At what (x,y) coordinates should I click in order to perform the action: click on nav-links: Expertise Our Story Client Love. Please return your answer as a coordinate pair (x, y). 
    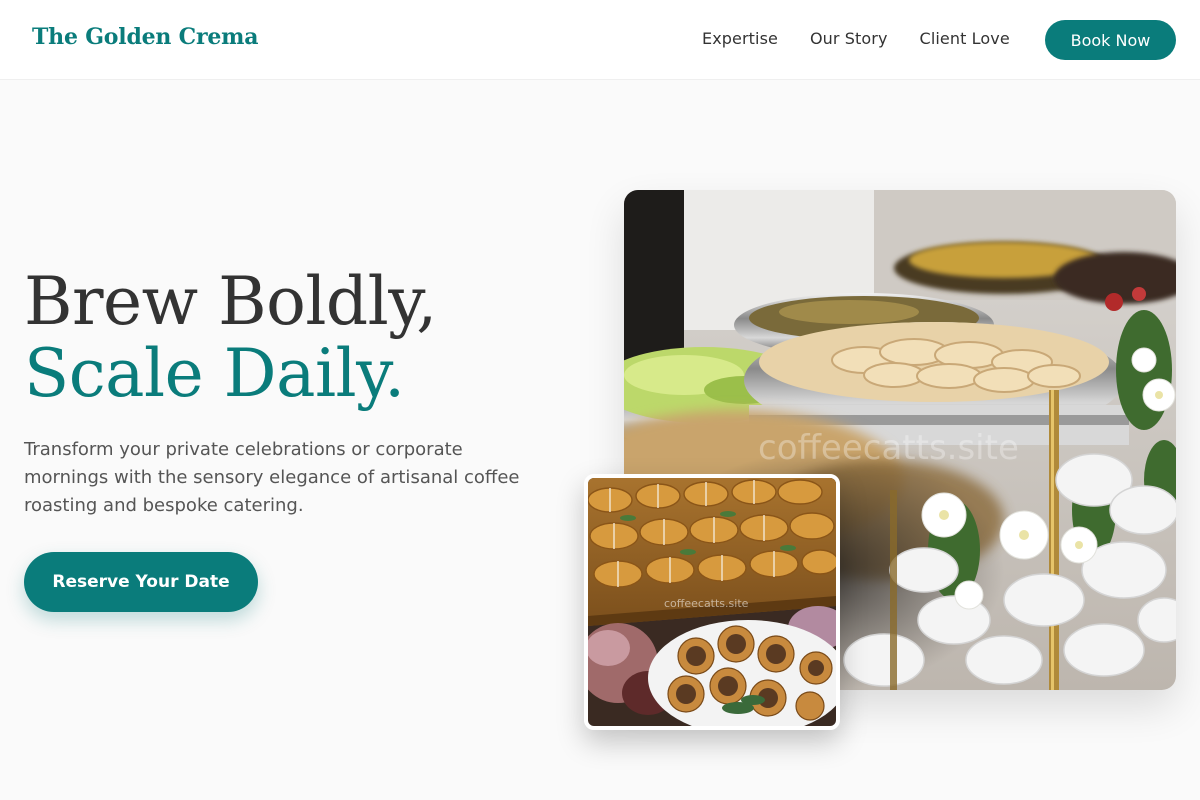
    Looking at the image, I should click on (856, 38).